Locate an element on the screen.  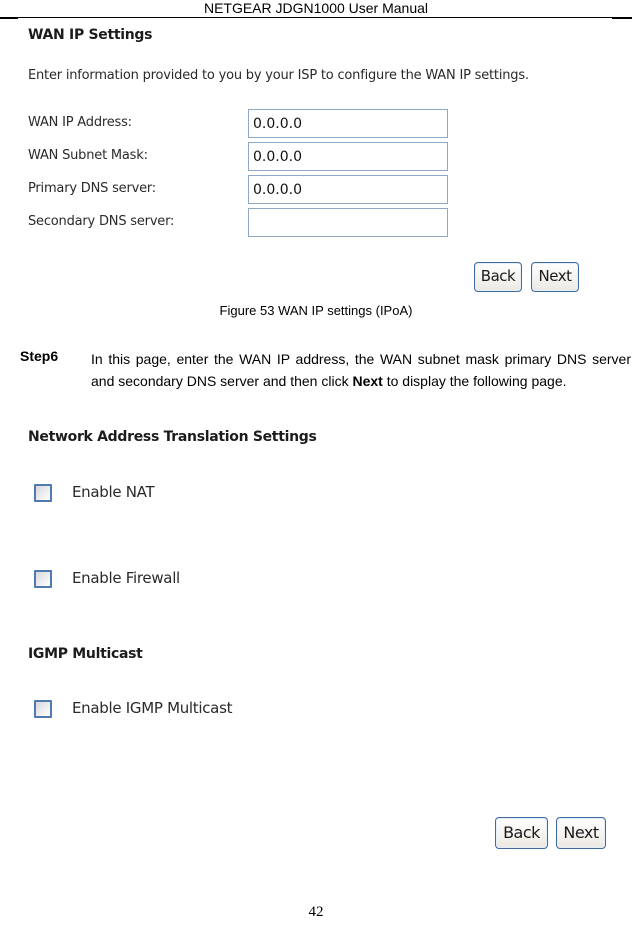
wan-subnet-mask-input is located at coordinates (348, 156).